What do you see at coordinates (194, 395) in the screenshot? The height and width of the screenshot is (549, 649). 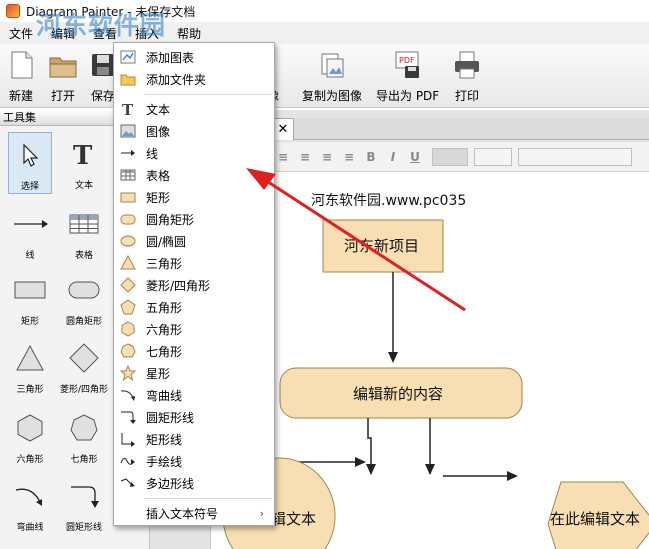 I see `menu-item-curve: 弯曲线` at bounding box center [194, 395].